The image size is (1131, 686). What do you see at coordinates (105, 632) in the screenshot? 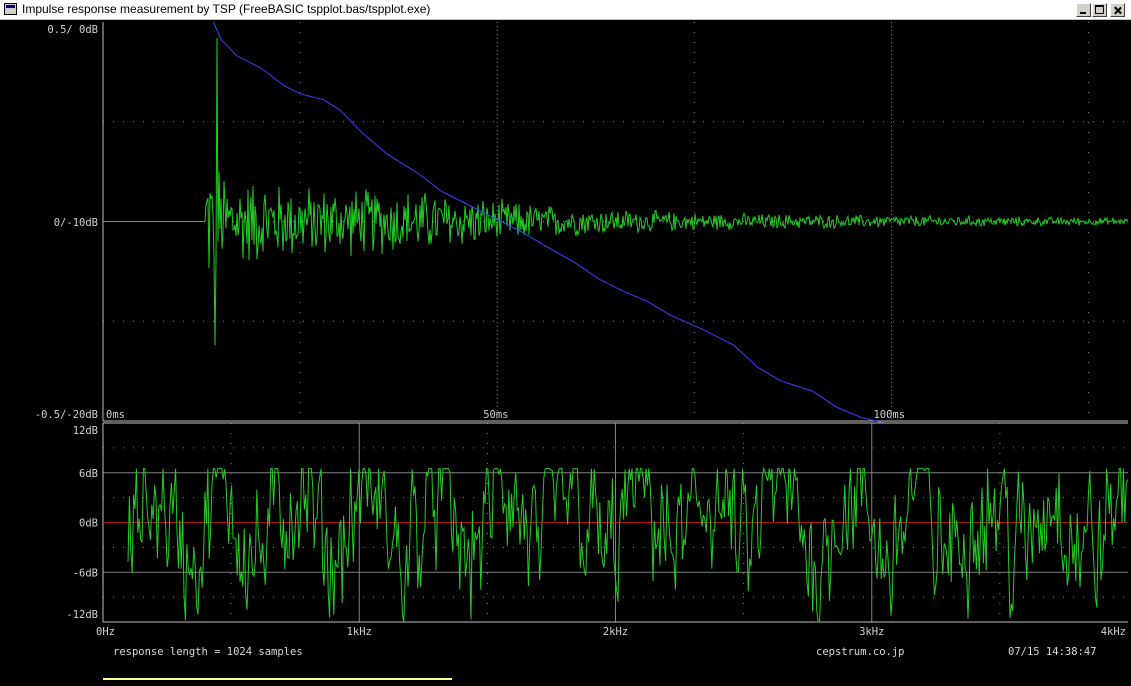
I see `frequency-x-tick-label: 0Hz` at bounding box center [105, 632].